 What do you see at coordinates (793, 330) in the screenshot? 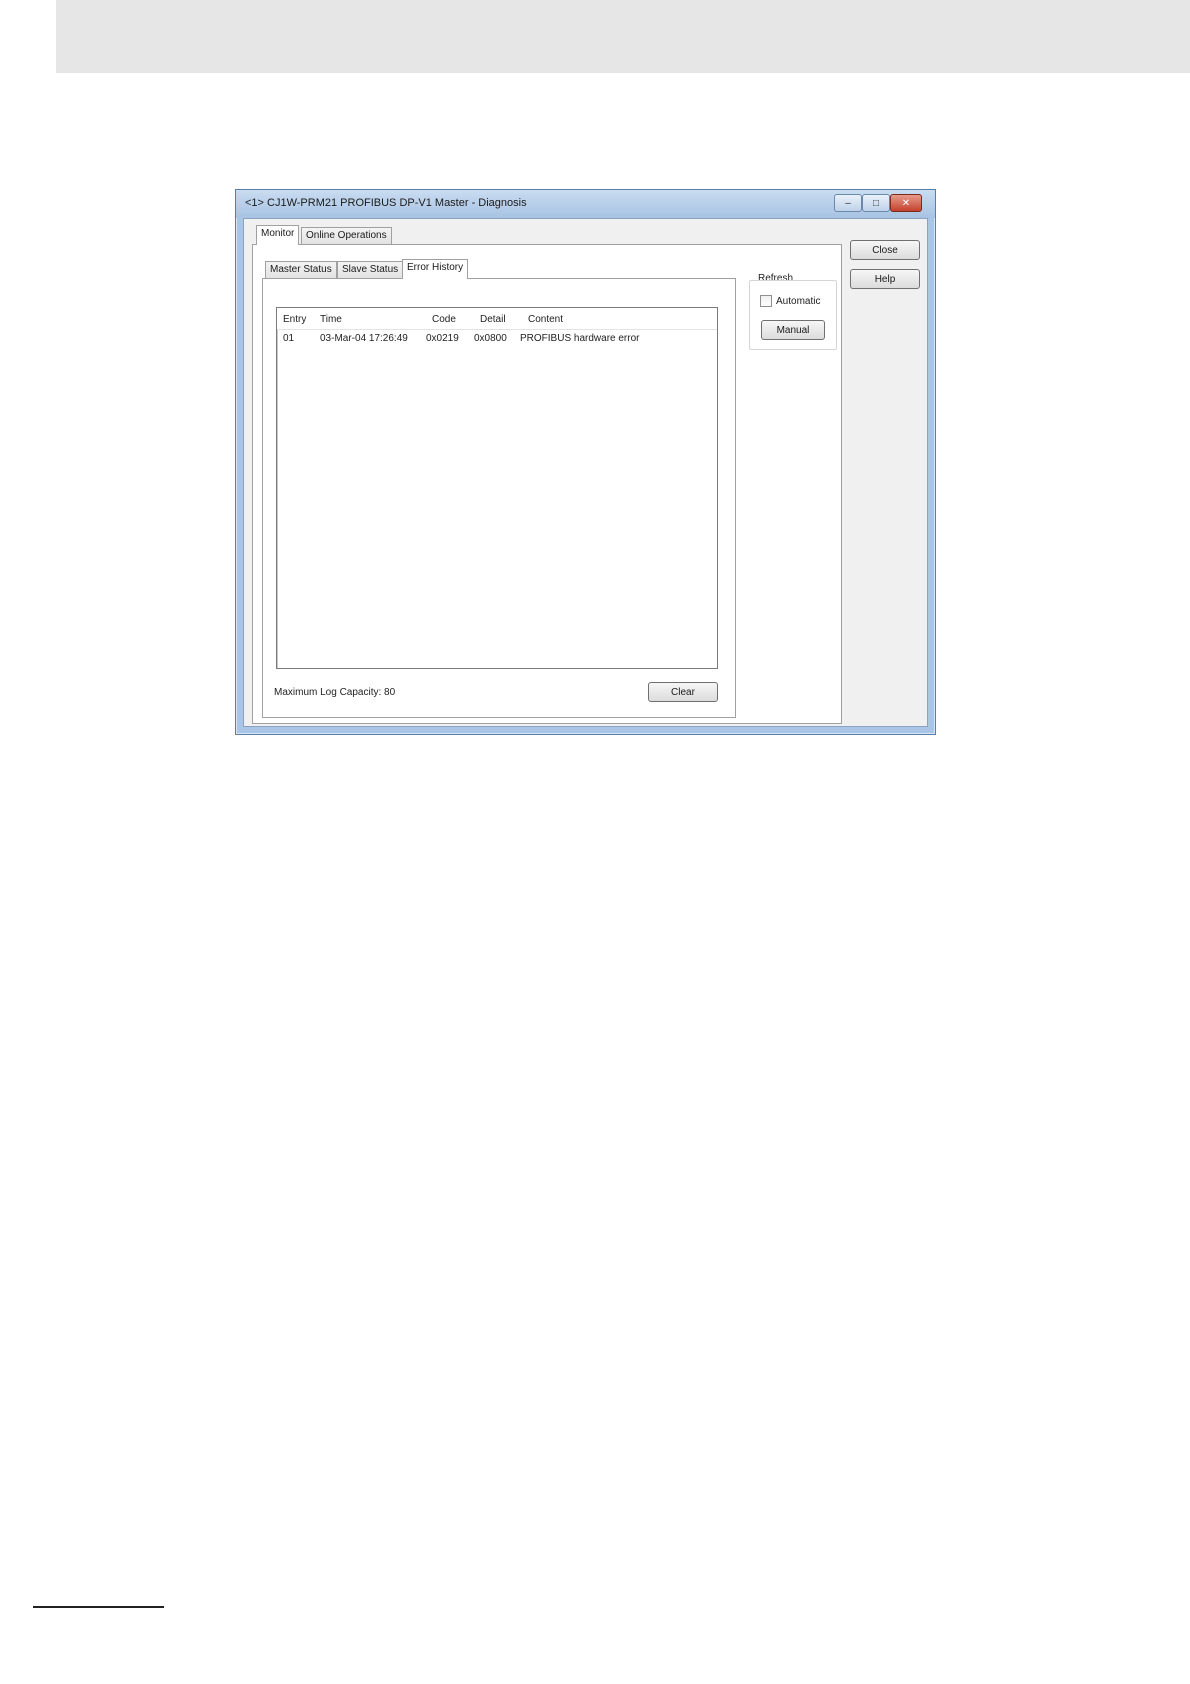
I see `manual-refresh-button: Manual` at bounding box center [793, 330].